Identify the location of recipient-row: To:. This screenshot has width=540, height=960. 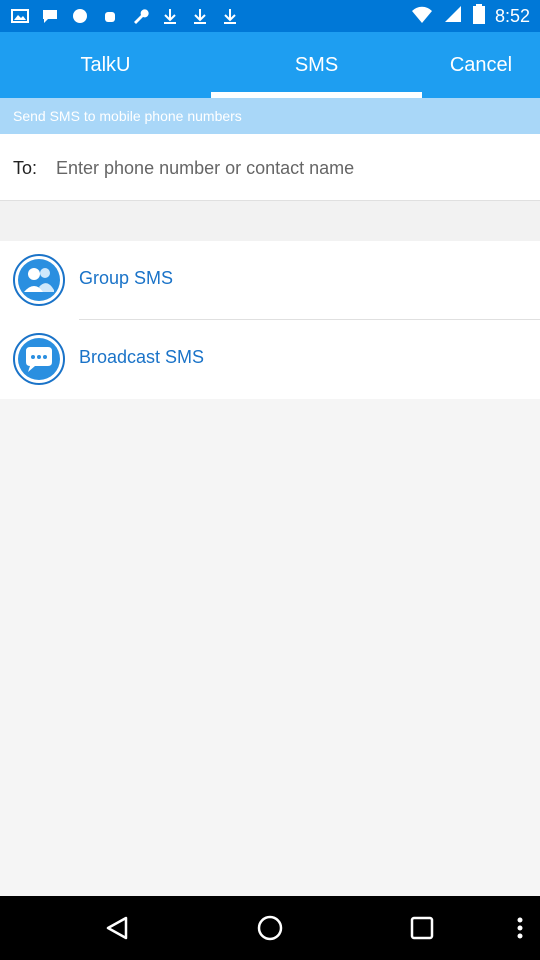
(270, 167).